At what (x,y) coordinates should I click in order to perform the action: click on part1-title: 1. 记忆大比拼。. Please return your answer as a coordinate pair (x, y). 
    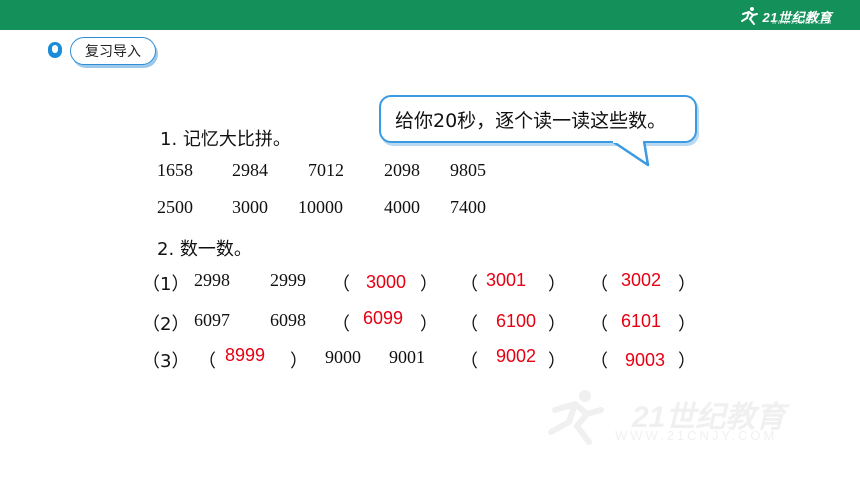
    Looking at the image, I should click on (225, 139).